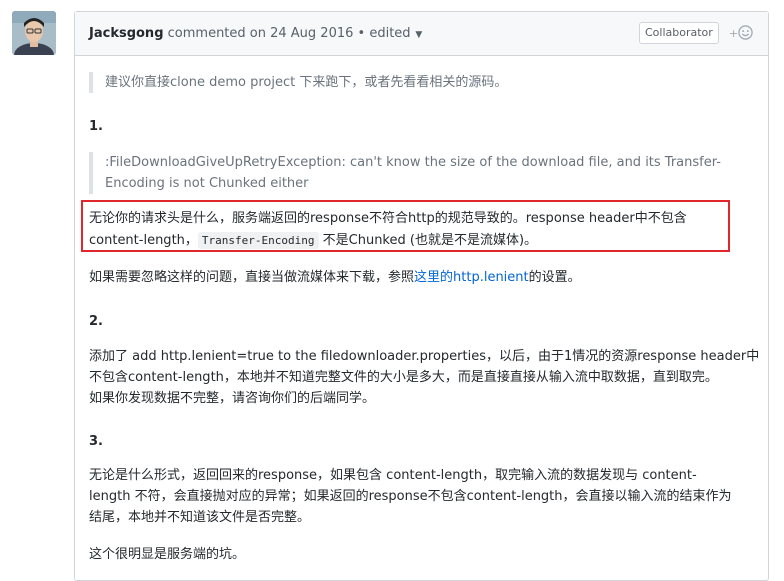  What do you see at coordinates (96, 321) in the screenshot?
I see `list-number-2: 2.` at bounding box center [96, 321].